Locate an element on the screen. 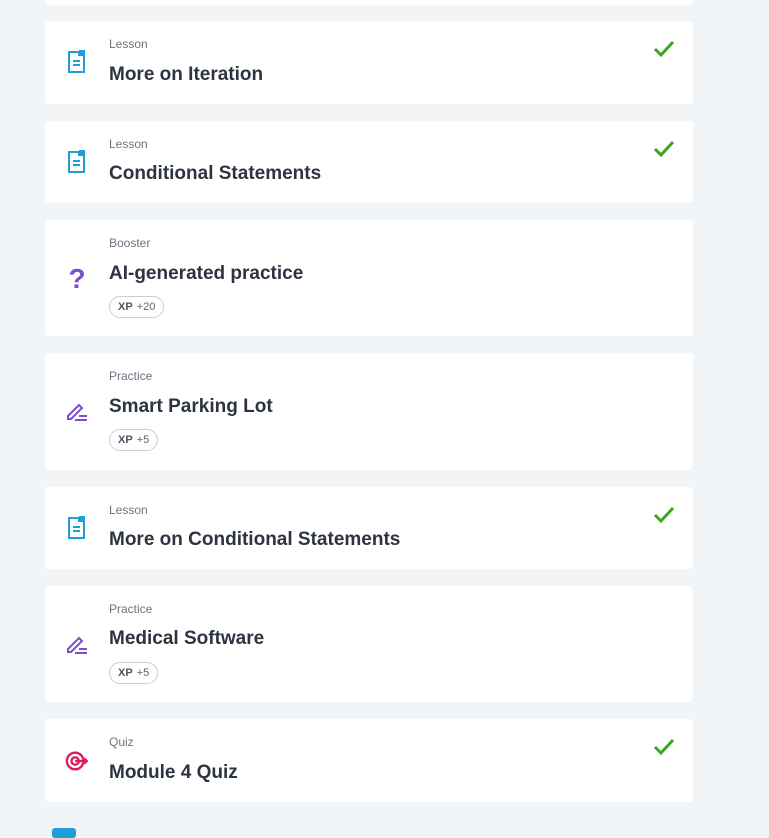 This screenshot has width=769, height=838. course-item-card: Practice Medical Software XP +5 is located at coordinates (369, 644).